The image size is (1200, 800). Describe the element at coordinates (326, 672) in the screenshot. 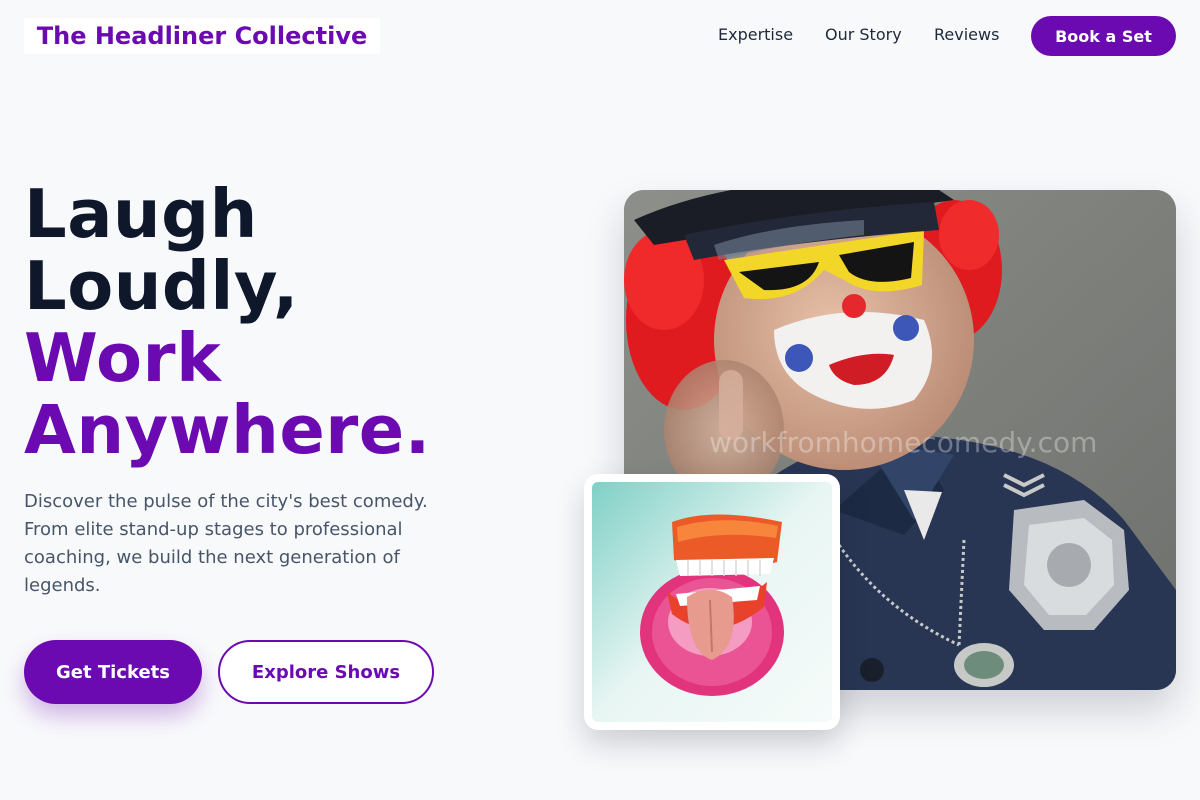

I see `explore-shows-button: Explore Shows` at that location.